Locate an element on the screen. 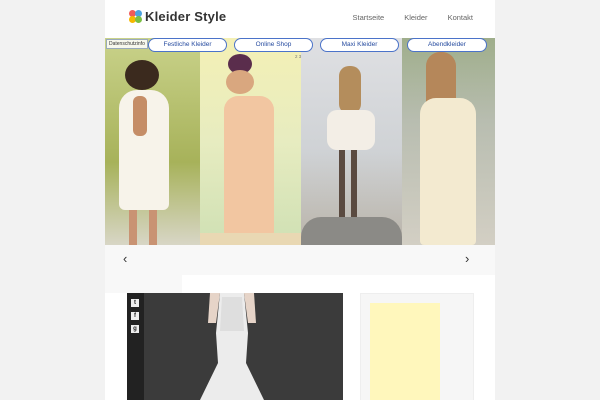 This screenshot has height=400, width=600. logo-icon is located at coordinates (136, 16).